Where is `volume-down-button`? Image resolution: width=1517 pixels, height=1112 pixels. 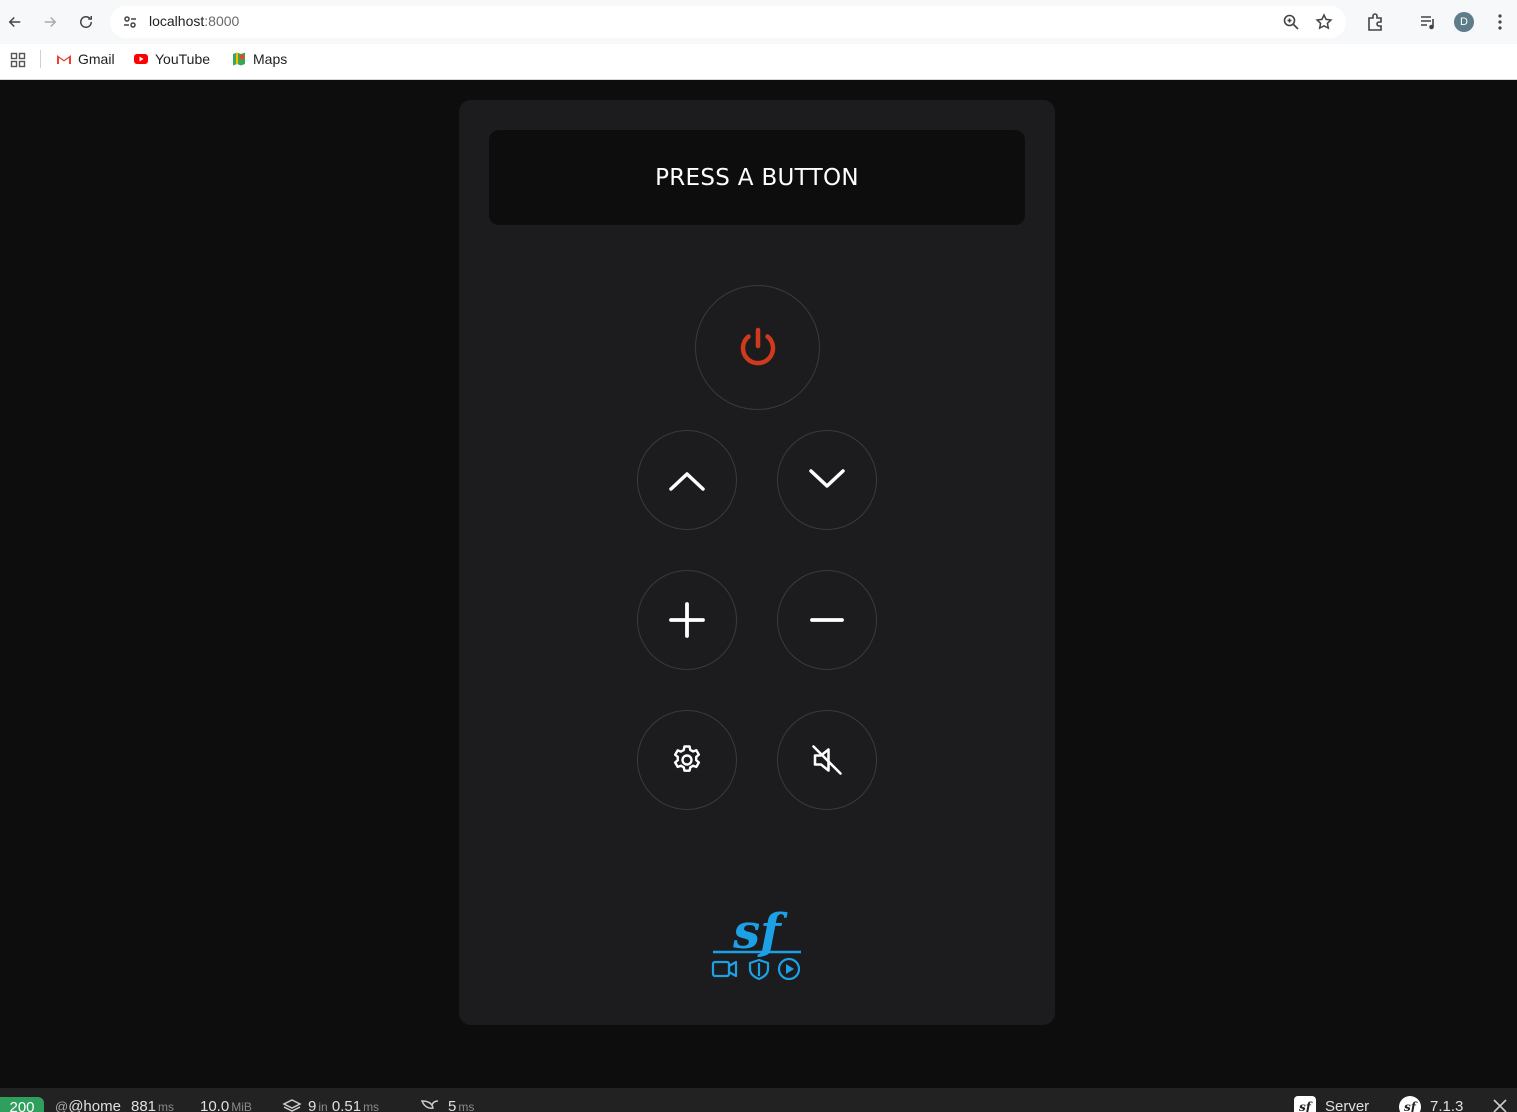
volume-down-button is located at coordinates (827, 620).